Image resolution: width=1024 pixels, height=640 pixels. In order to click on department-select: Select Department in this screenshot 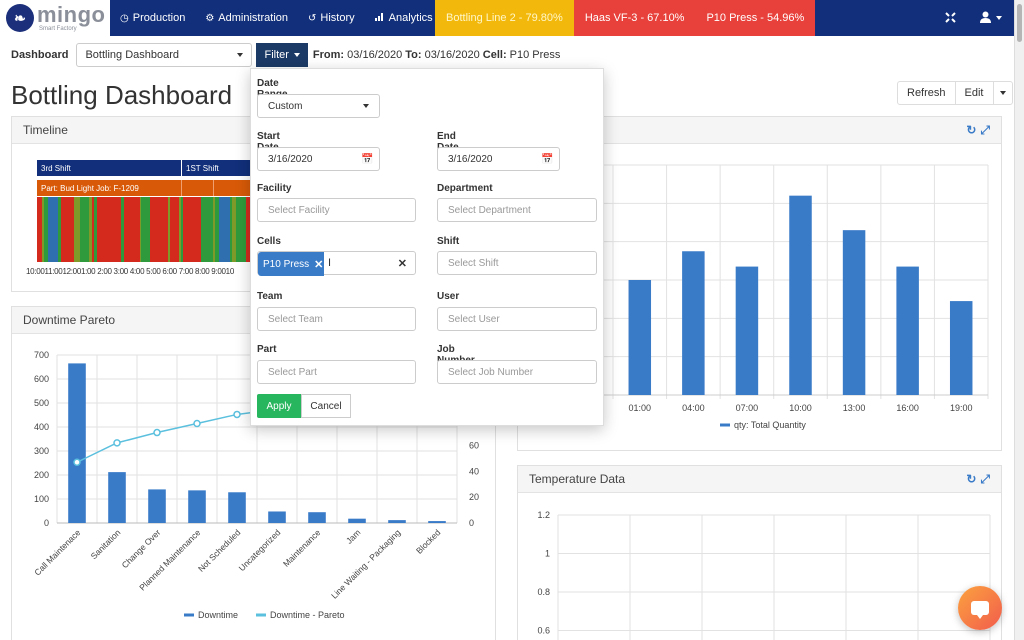, I will do `click(517, 210)`.